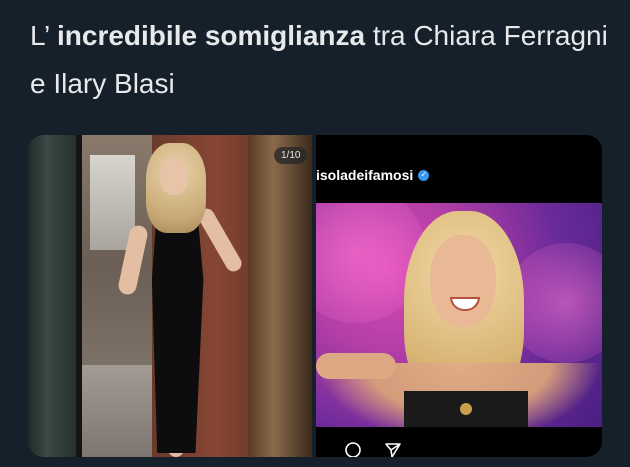 This screenshot has width=630, height=467. What do you see at coordinates (43, 35) in the screenshot?
I see `tweet-text-prefix: L’` at bounding box center [43, 35].